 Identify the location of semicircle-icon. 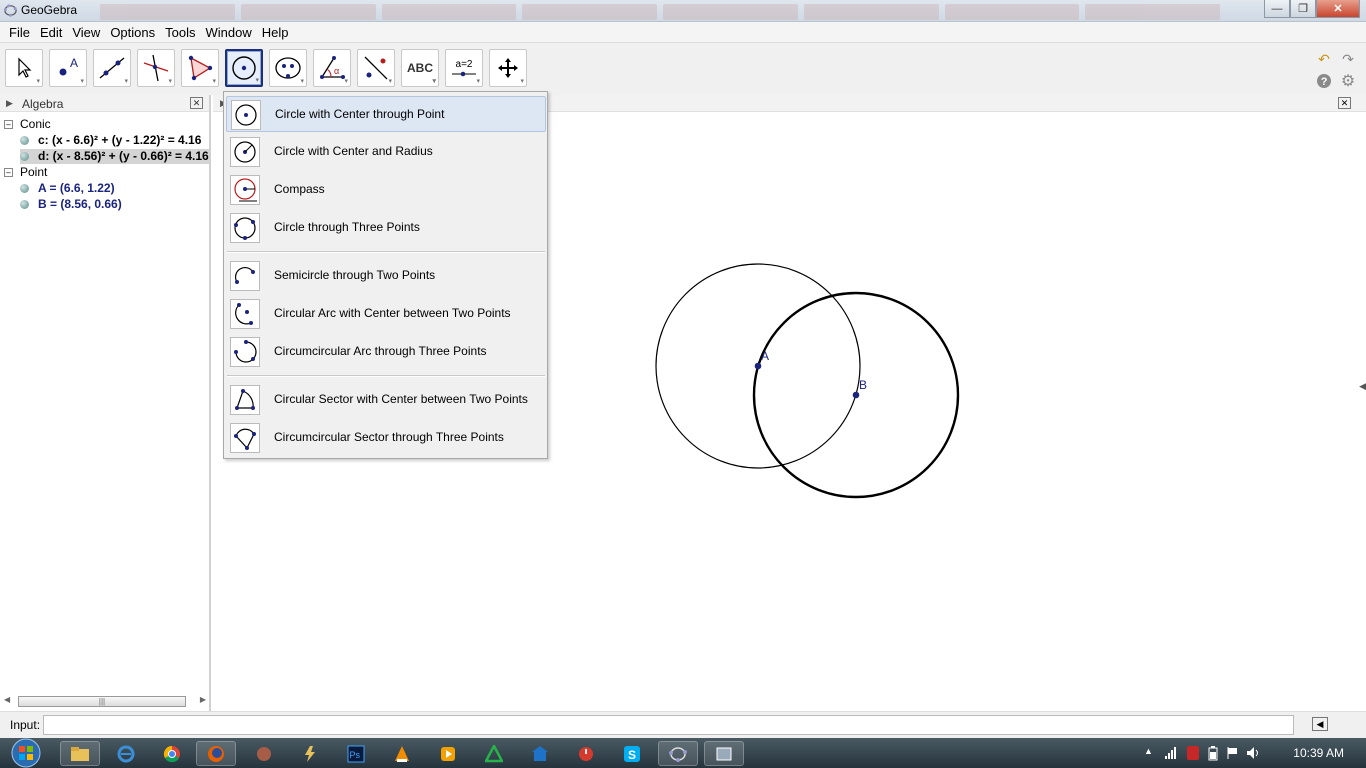
(245, 276).